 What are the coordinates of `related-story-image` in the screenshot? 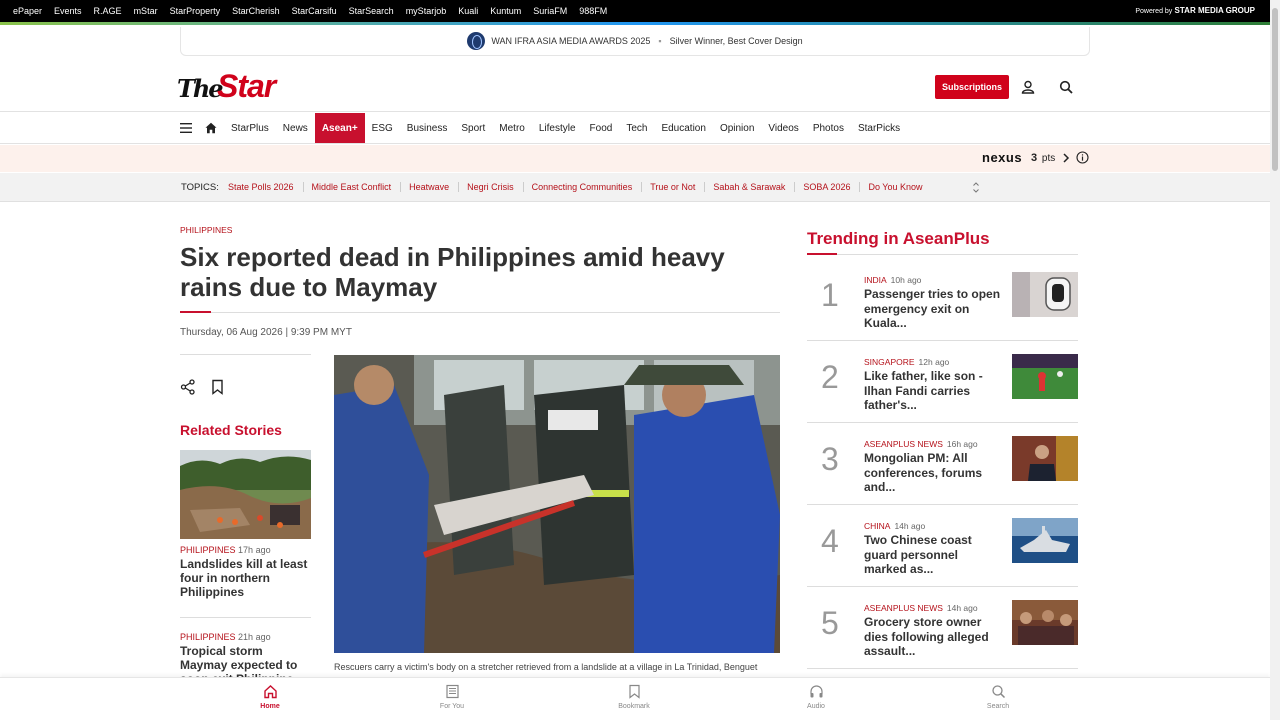 It's located at (245, 494).